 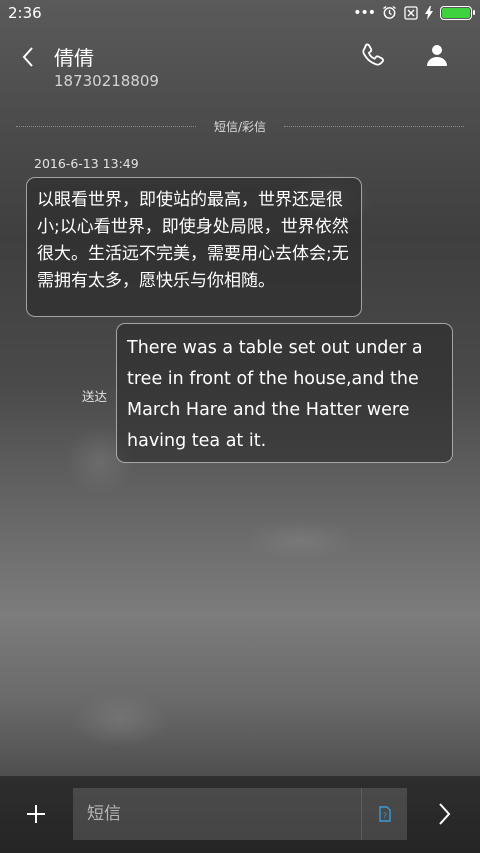 I want to click on message-input, so click(x=217, y=814).